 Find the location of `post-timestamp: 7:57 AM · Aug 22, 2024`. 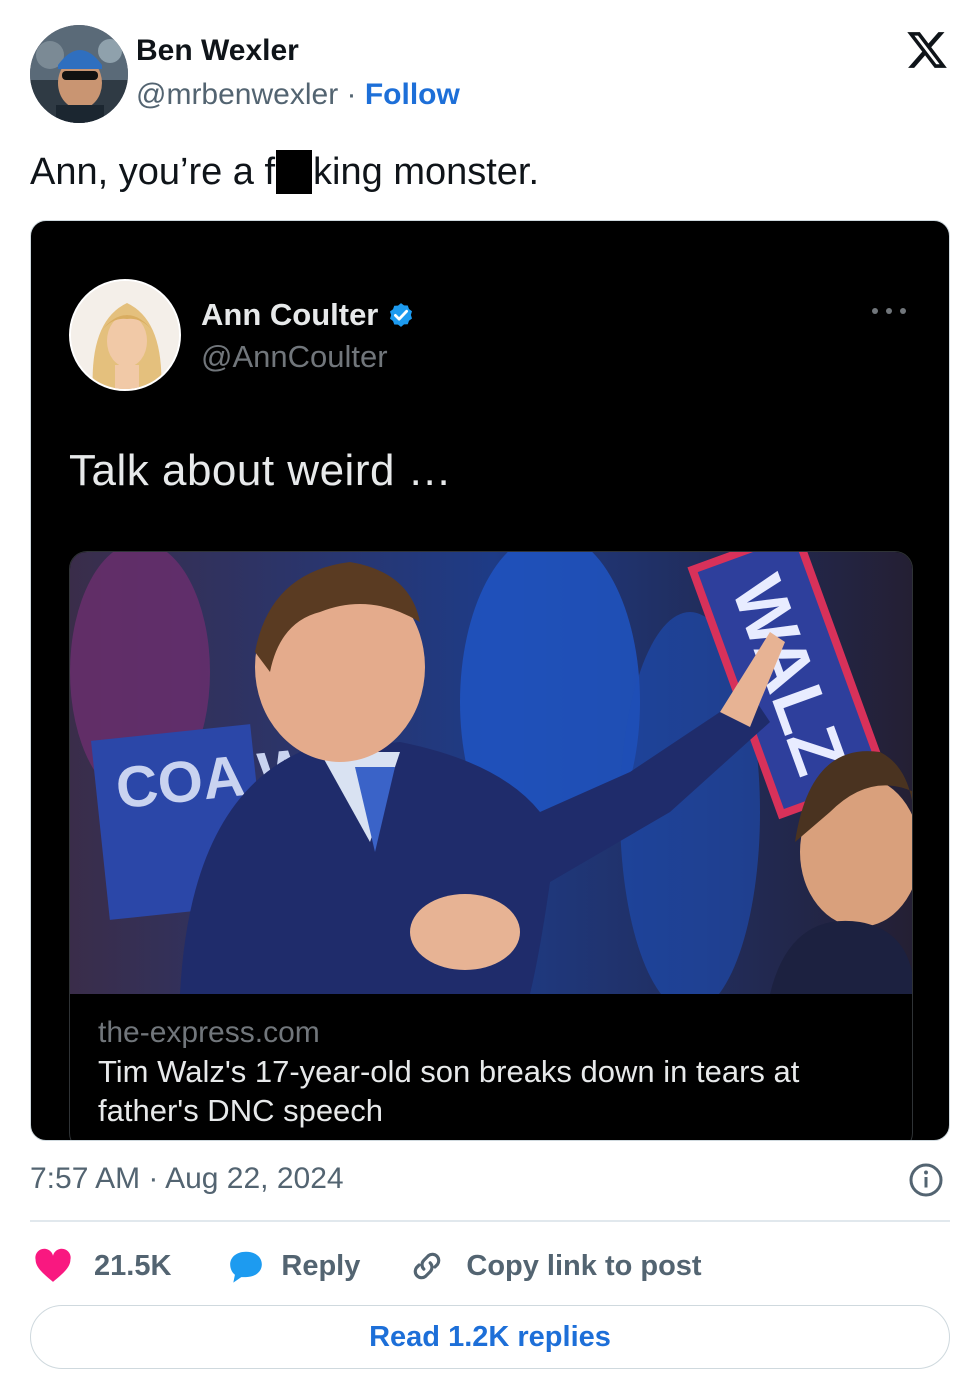

post-timestamp: 7:57 AM · Aug 22, 2024 is located at coordinates (187, 1179).